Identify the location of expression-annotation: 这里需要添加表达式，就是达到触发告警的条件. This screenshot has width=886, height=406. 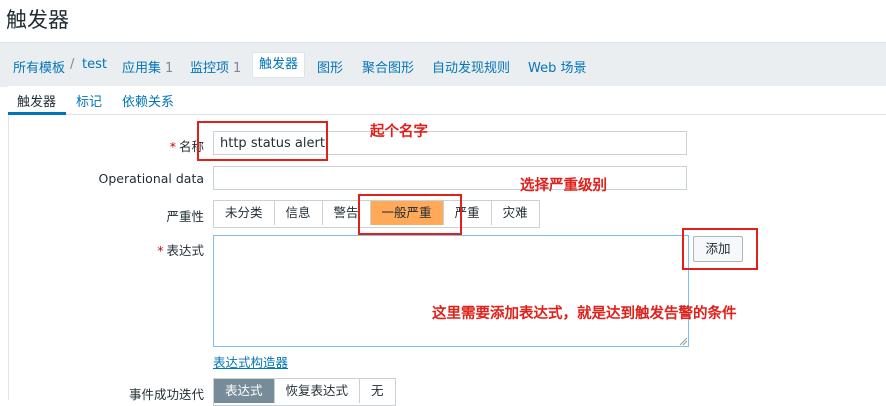
(584, 314).